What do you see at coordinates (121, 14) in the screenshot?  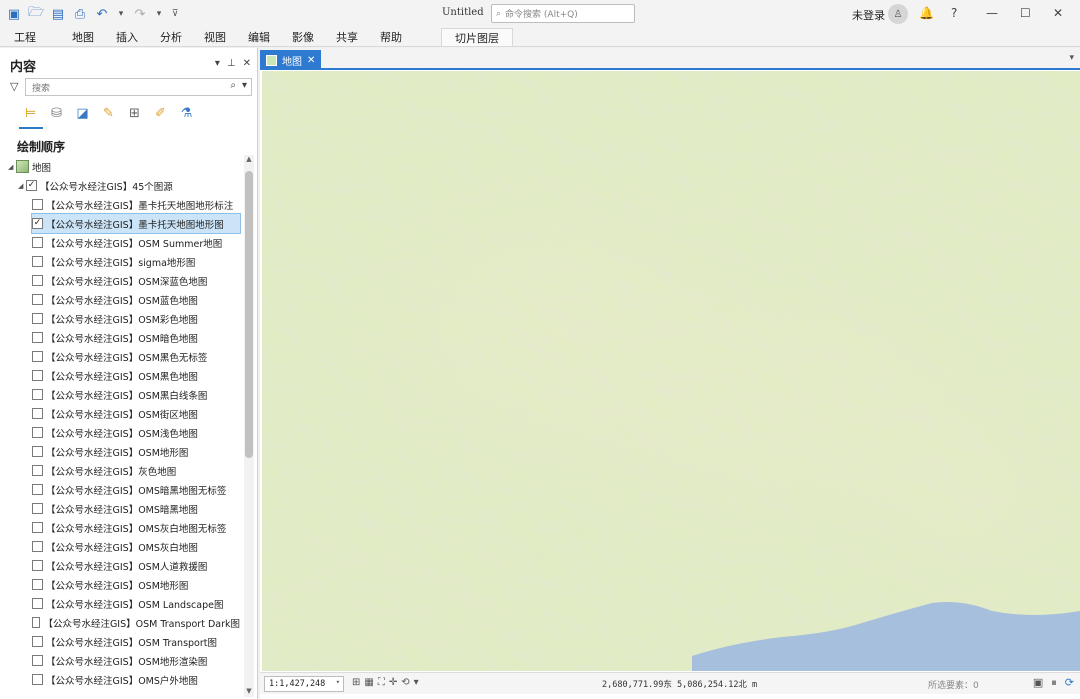 I see `undo-dropdown-icon: ▾` at bounding box center [121, 14].